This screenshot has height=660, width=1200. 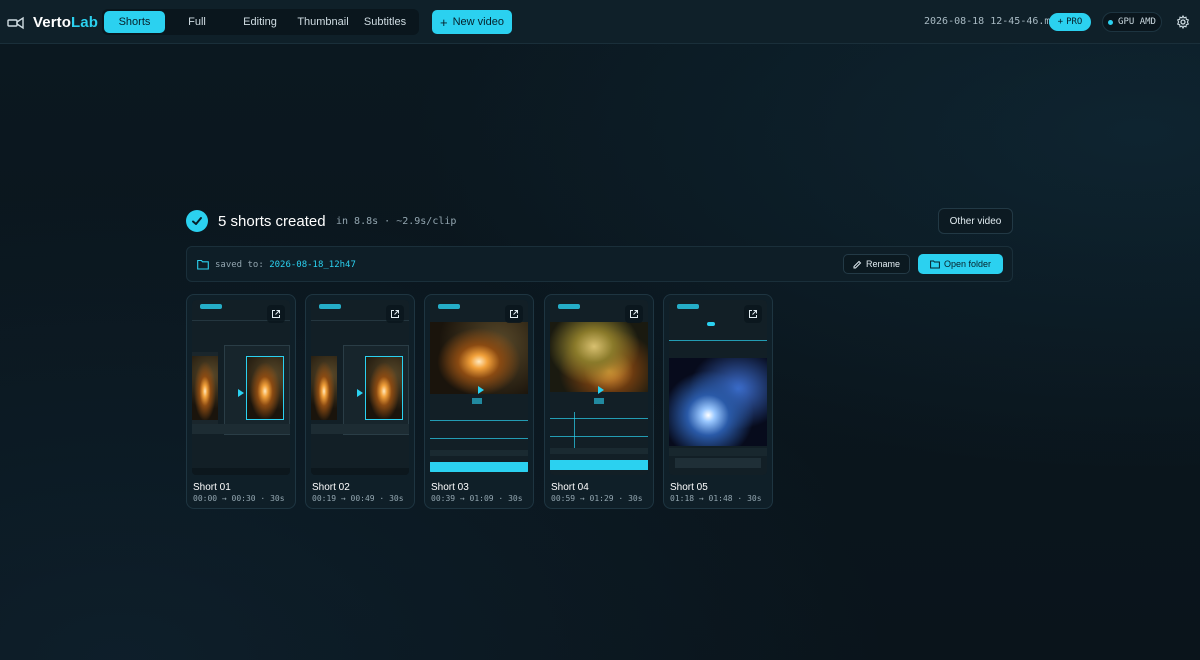 What do you see at coordinates (857, 264) in the screenshot?
I see `pencil-icon` at bounding box center [857, 264].